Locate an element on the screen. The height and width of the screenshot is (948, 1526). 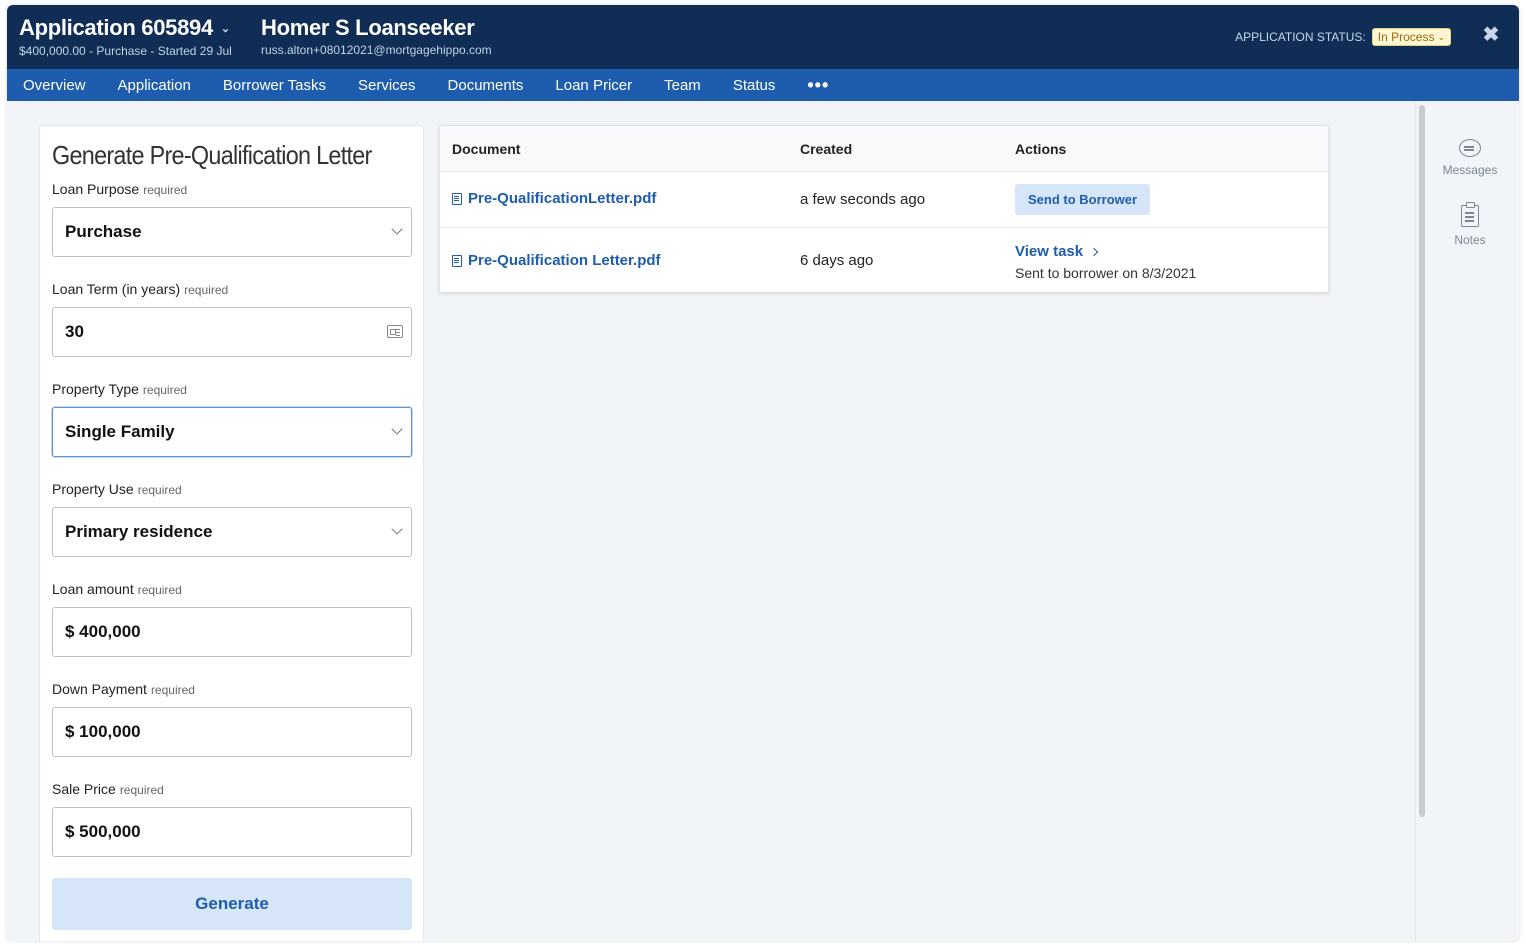
borrower-email: russ.alton+08012021@mortgagehippo.com is located at coordinates (376, 50).